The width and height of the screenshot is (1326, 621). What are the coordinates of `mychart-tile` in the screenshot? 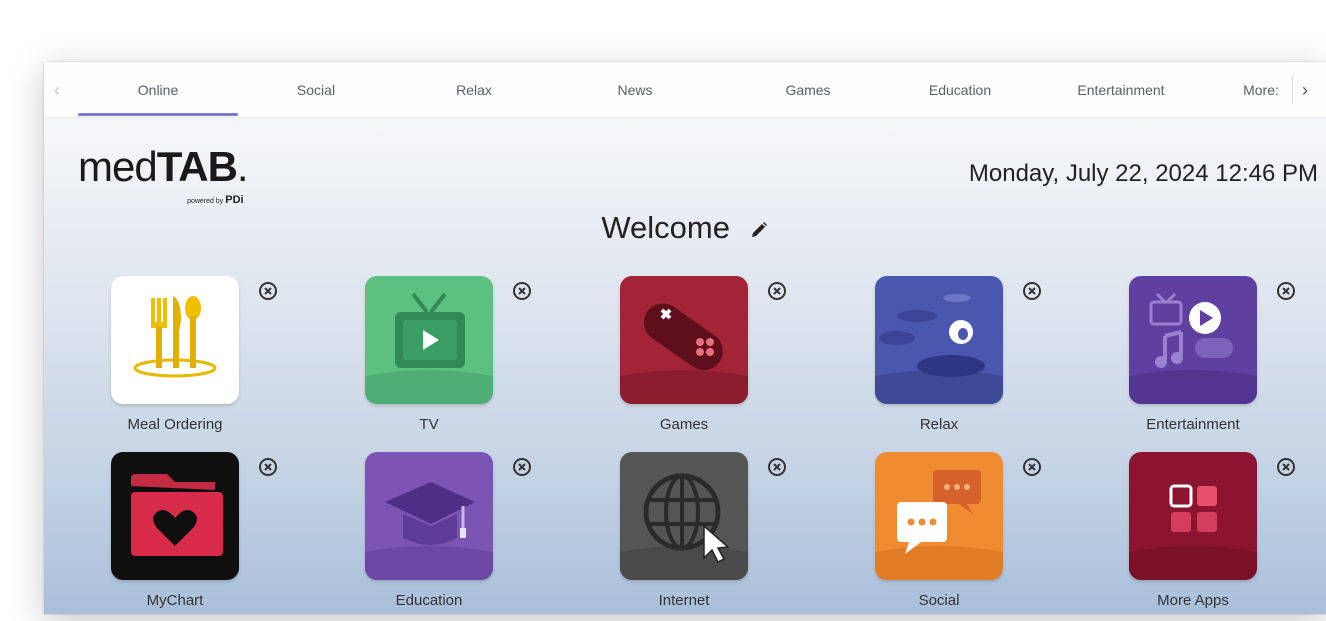 It's located at (175, 516).